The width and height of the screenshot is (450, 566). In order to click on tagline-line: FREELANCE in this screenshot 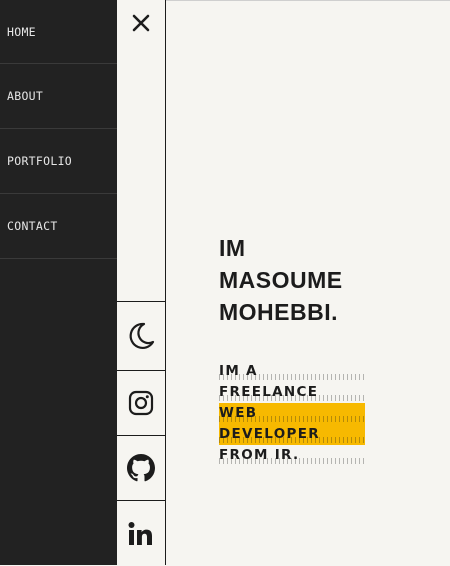, I will do `click(294, 392)`.